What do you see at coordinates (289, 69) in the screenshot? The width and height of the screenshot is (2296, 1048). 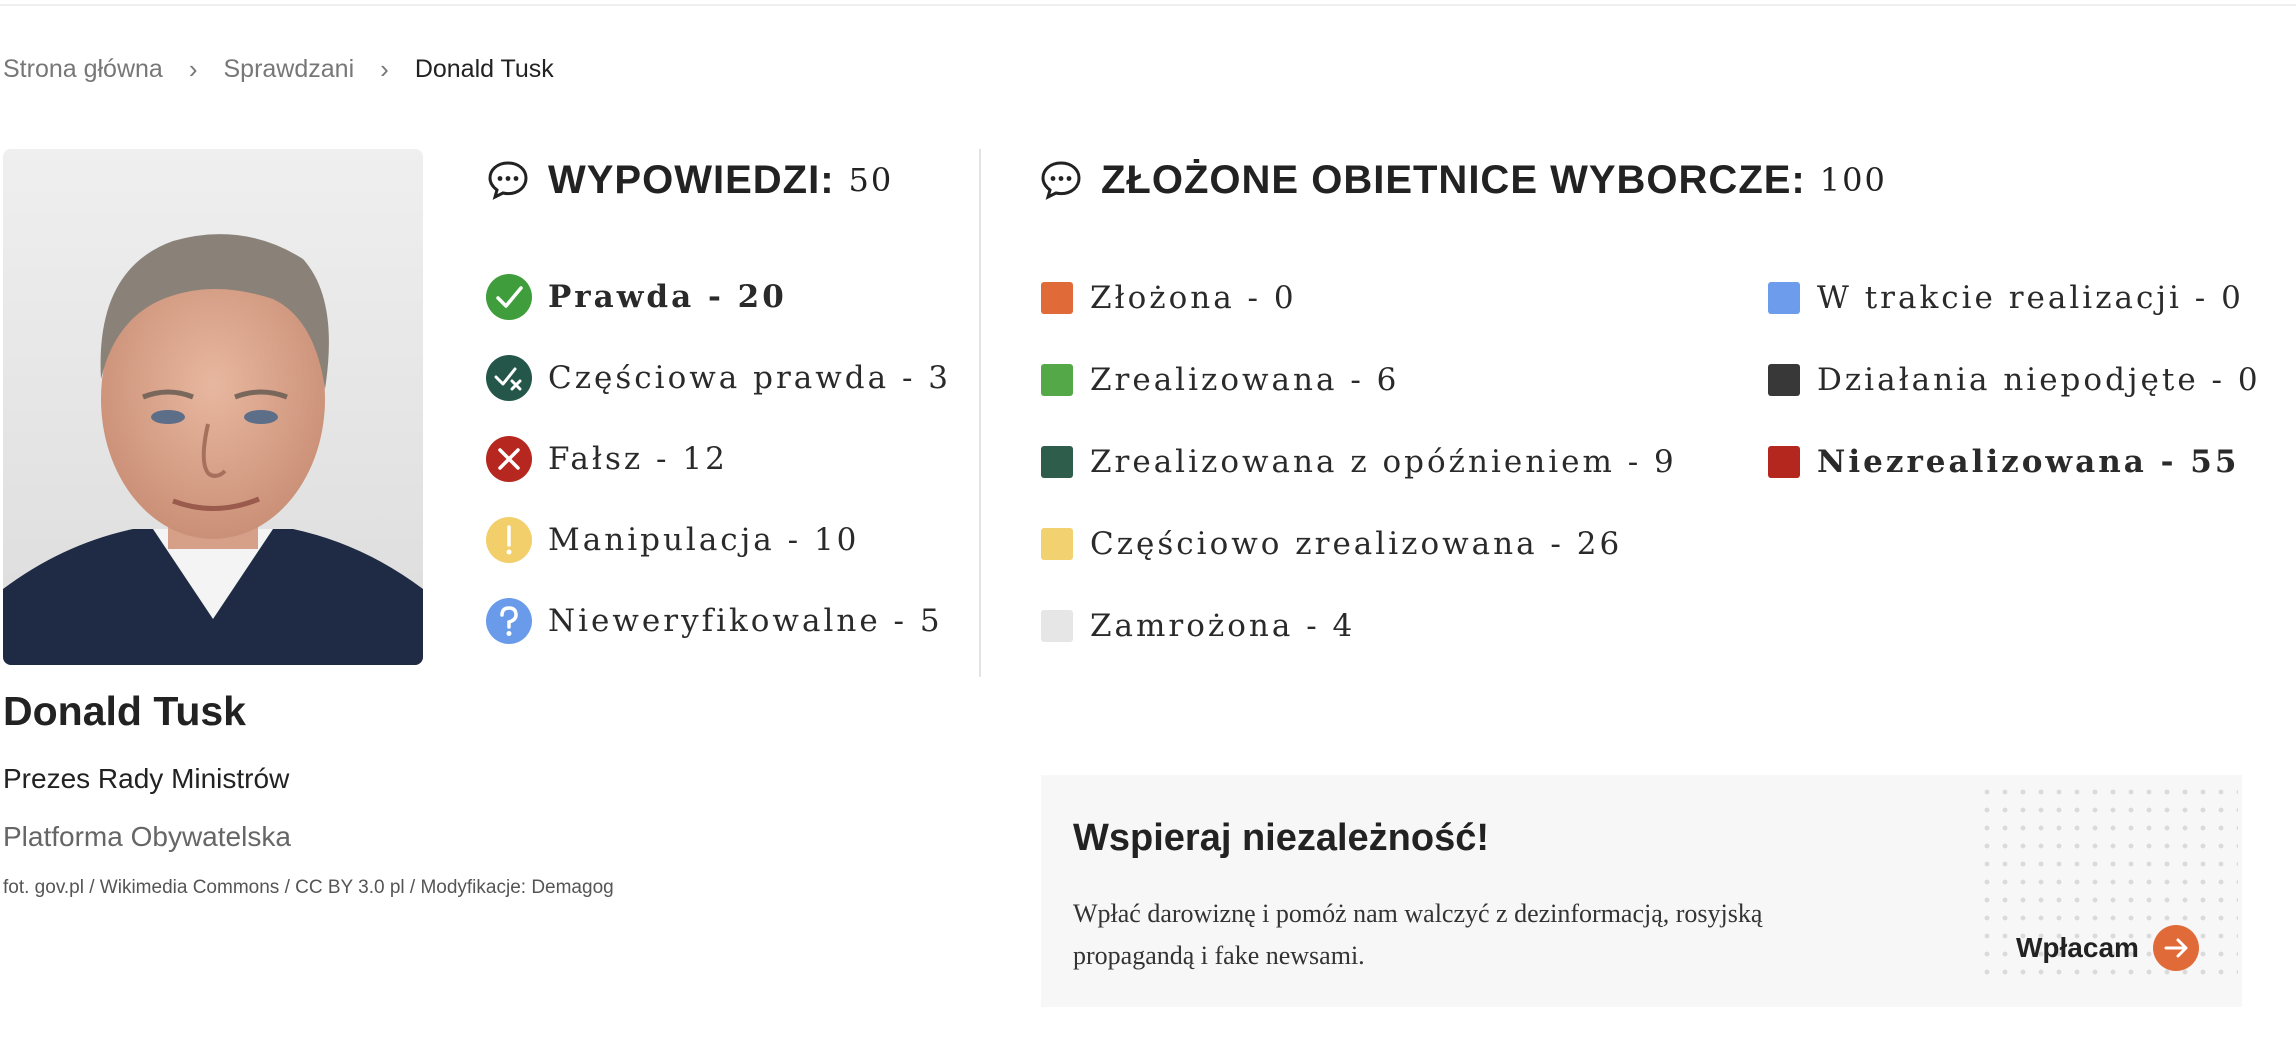 I see `breadcrumb-section-link: Sprawdzani` at bounding box center [289, 69].